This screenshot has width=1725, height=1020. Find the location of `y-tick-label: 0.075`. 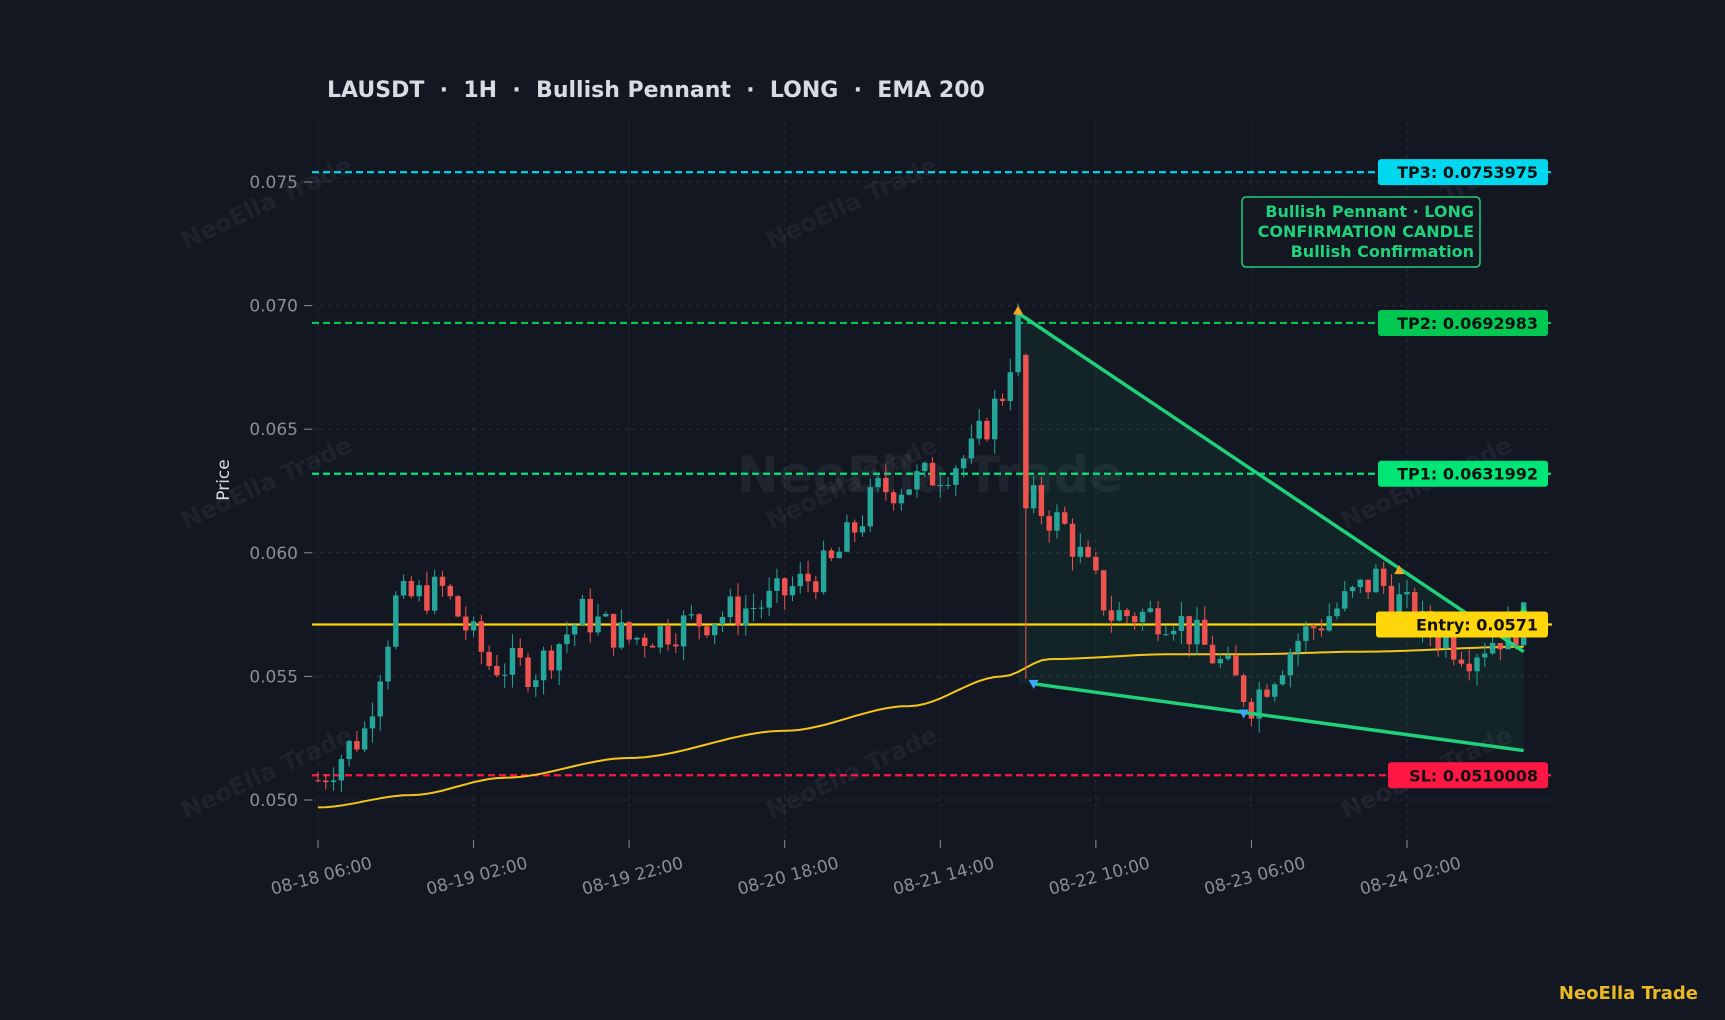

y-tick-label: 0.075 is located at coordinates (273, 183).